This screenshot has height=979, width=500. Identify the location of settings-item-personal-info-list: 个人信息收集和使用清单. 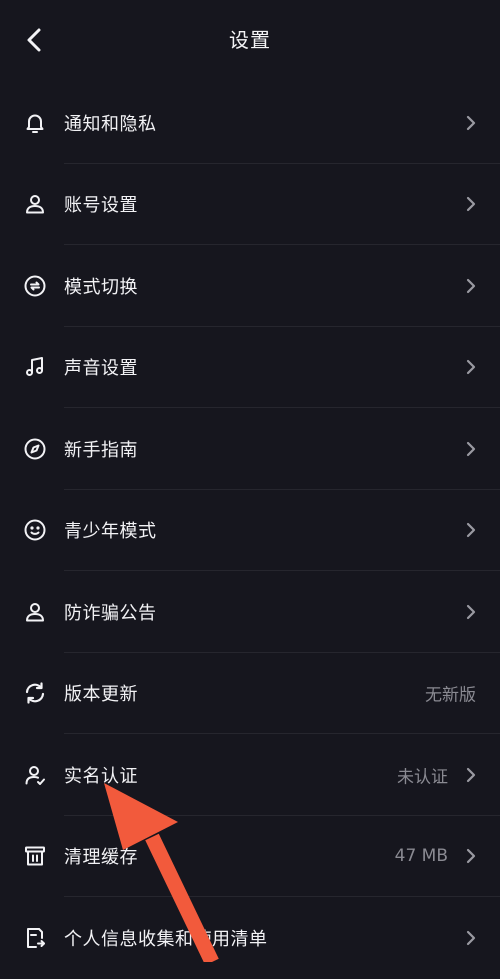
(250, 938).